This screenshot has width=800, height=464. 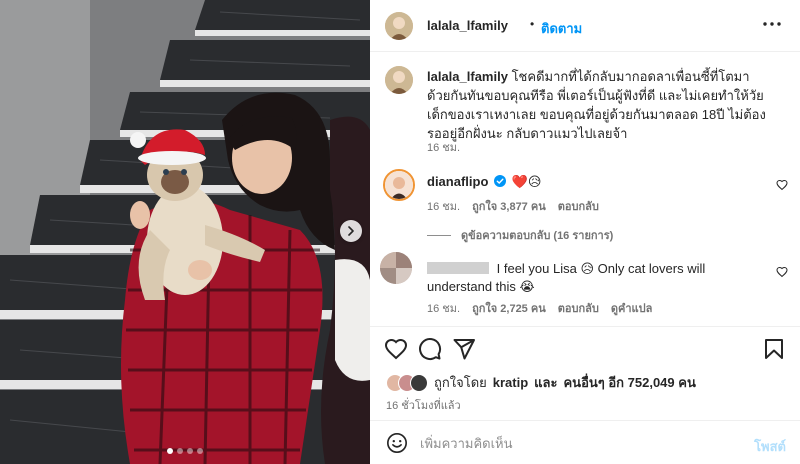 I want to click on comment-username: dianaflipo, so click(x=457, y=181).